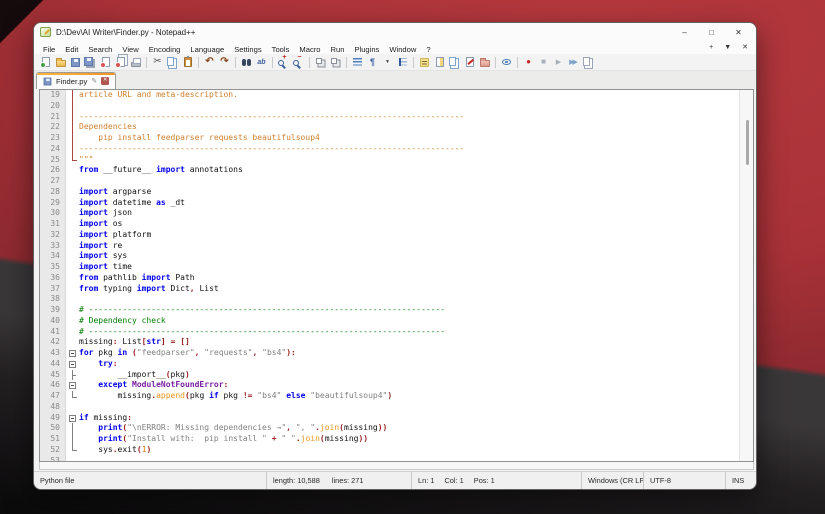 This screenshot has width=825, height=514. What do you see at coordinates (165, 49) in the screenshot?
I see `menu-encoding: Encoding` at bounding box center [165, 49].